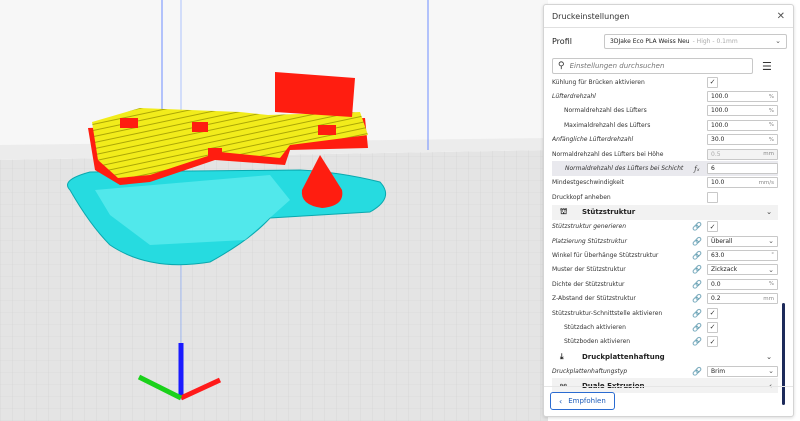 The width and height of the screenshot is (800, 421). I want to click on checkbox, so click(712, 197).